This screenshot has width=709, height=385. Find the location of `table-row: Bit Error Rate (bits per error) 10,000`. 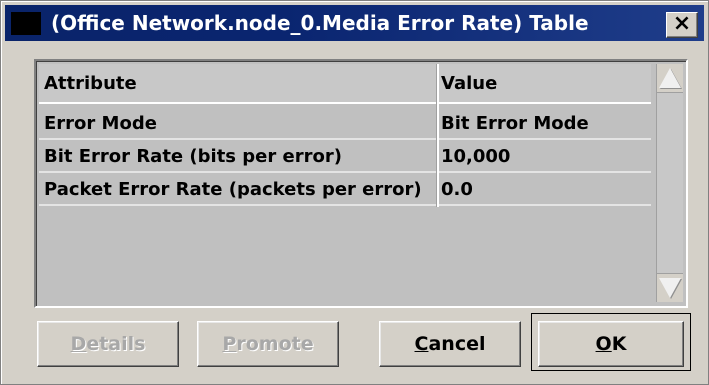

table-row: Bit Error Rate (bits per error) 10,000 is located at coordinates (345, 157).